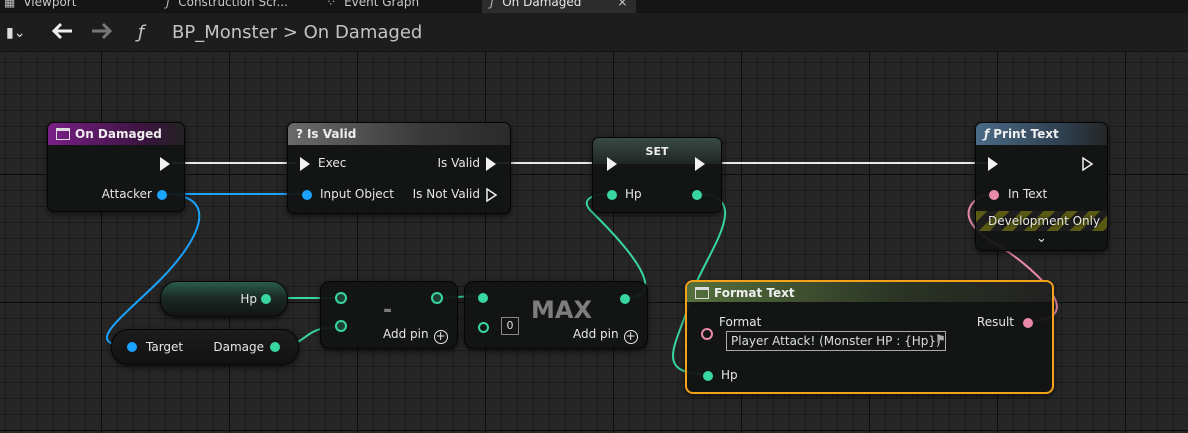 Image resolution: width=1188 pixels, height=433 pixels. I want to click on format-pin-label: Format, so click(740, 322).